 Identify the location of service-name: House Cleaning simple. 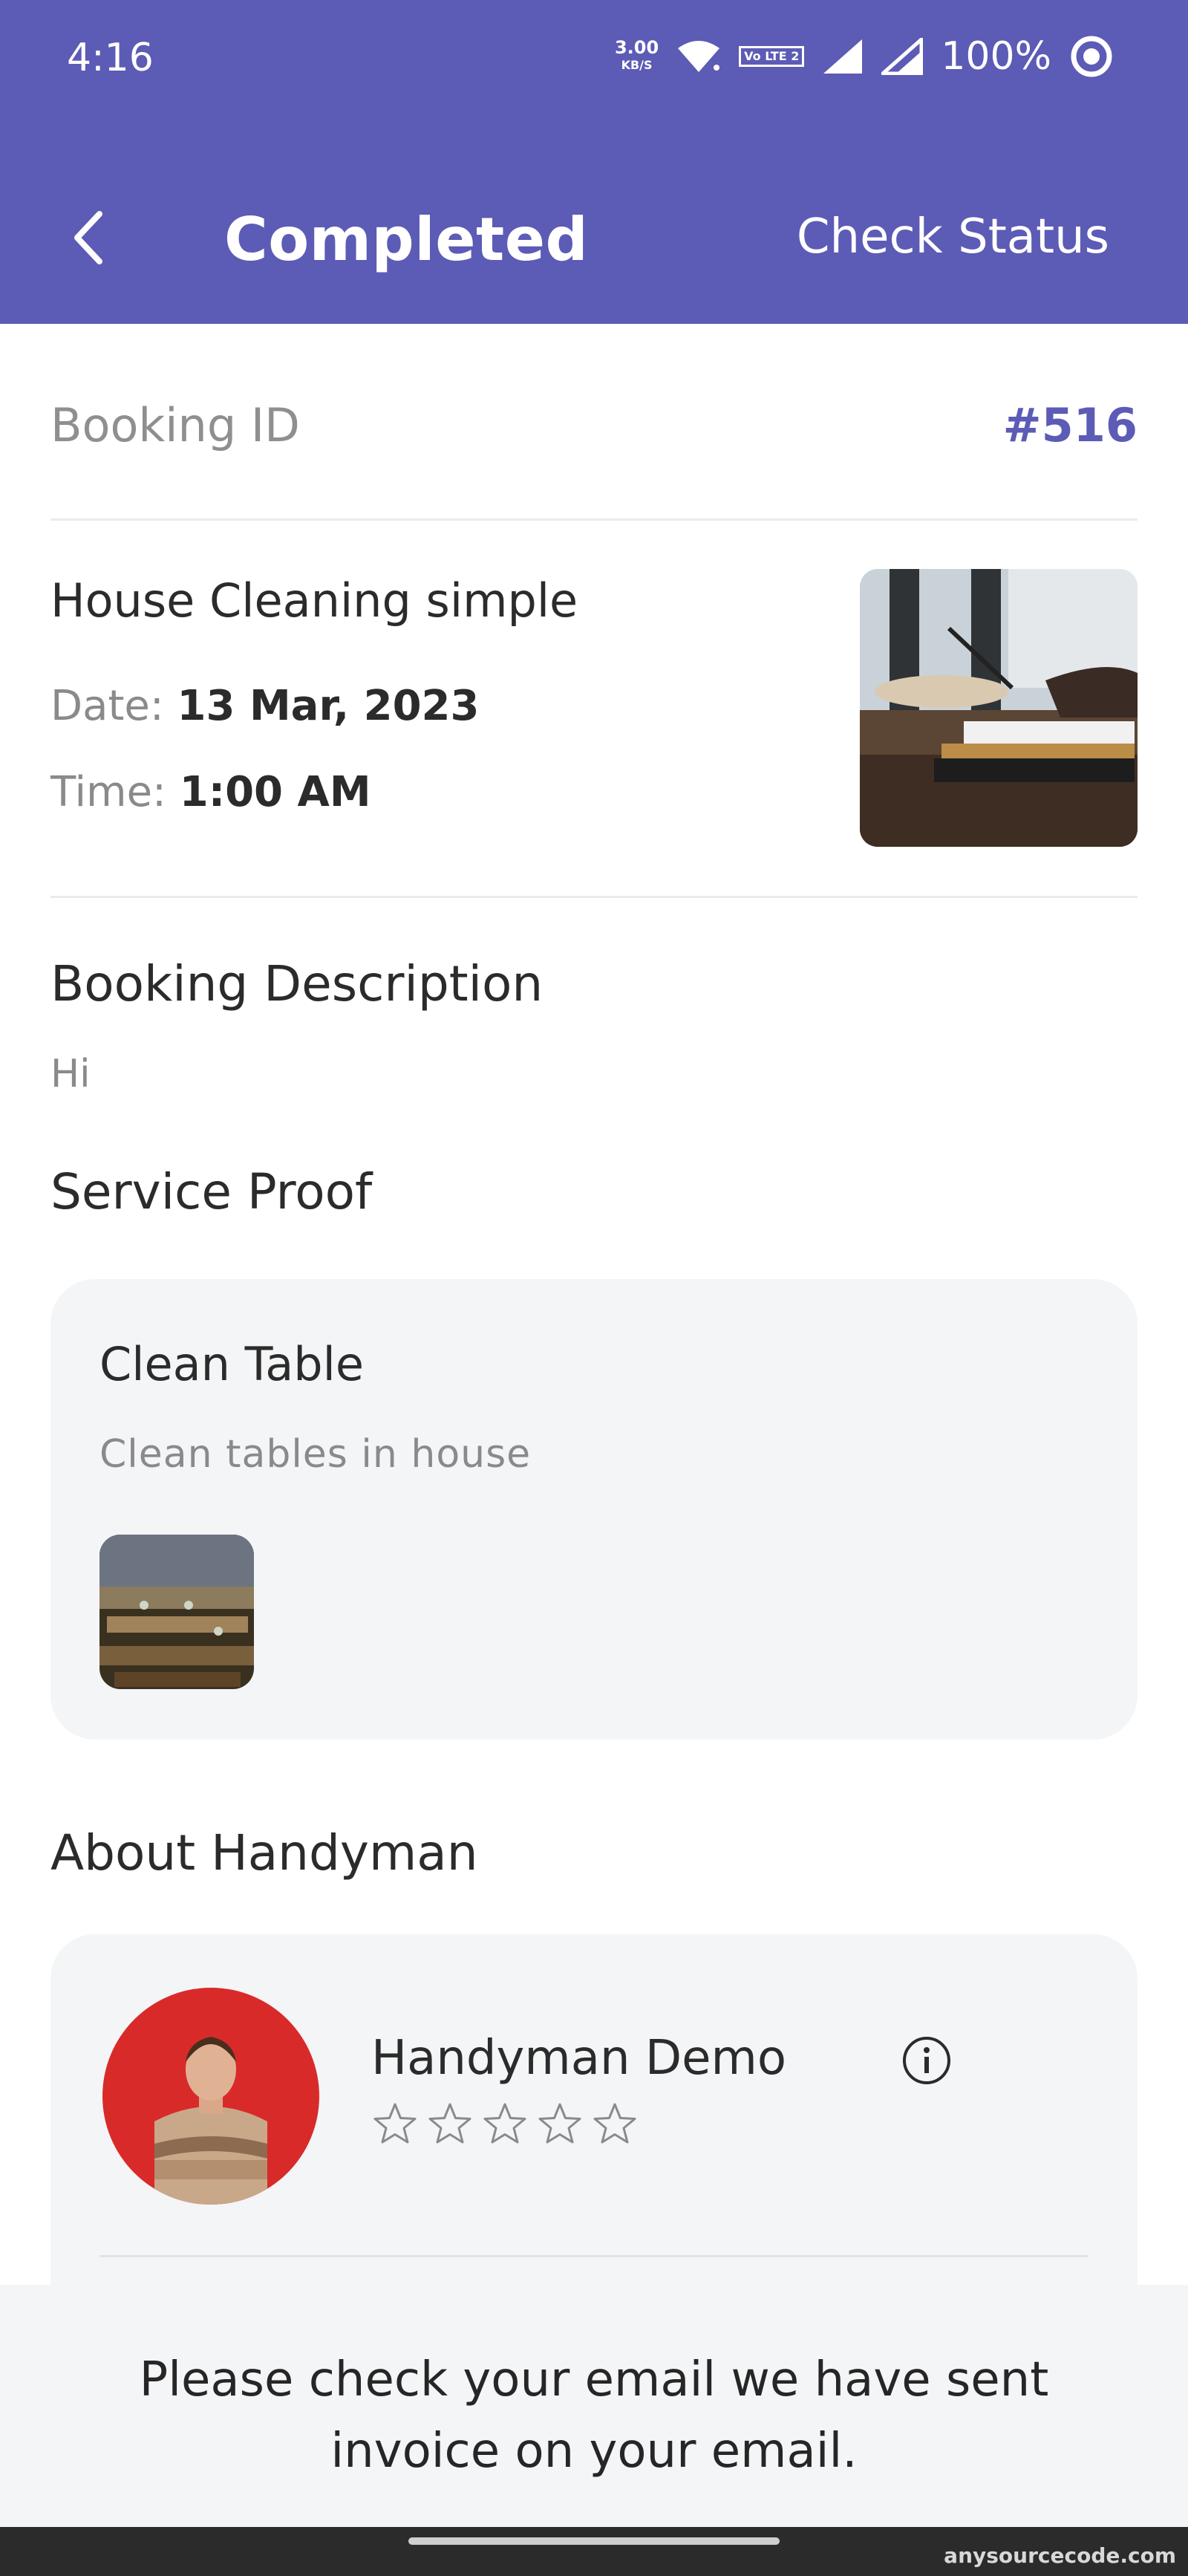
(314, 600).